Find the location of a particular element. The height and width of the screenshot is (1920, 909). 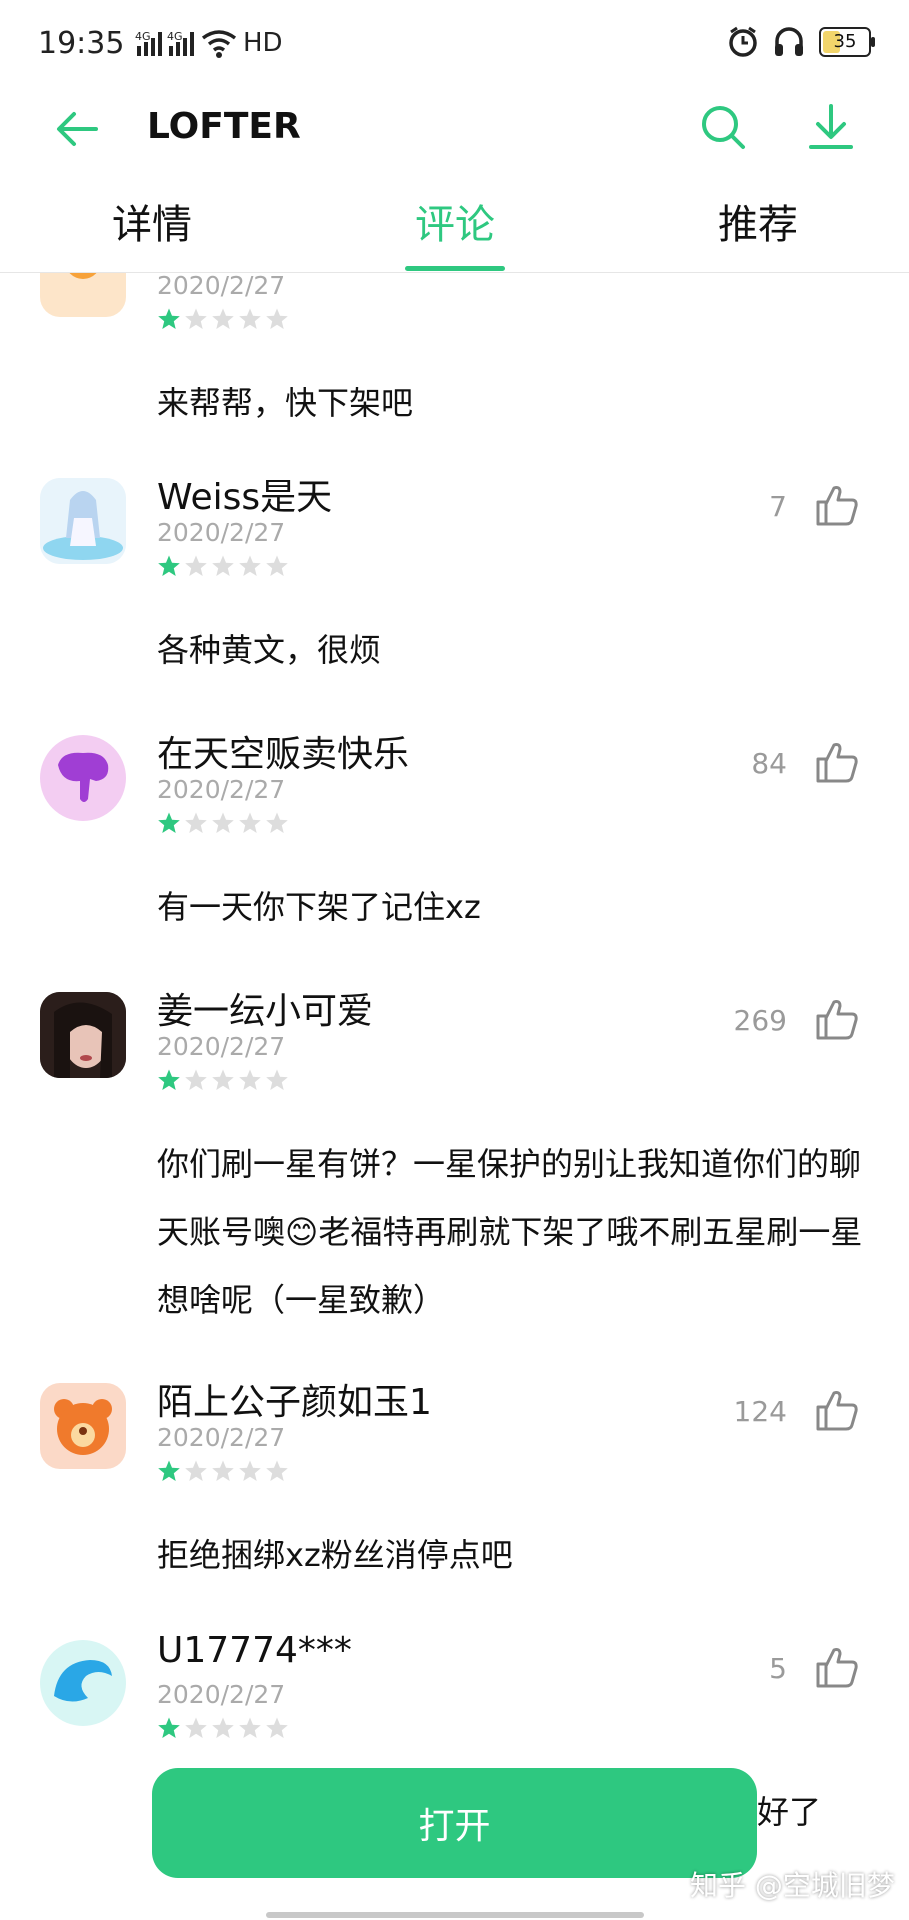

comment-username: Weiss是天 is located at coordinates (244, 494).